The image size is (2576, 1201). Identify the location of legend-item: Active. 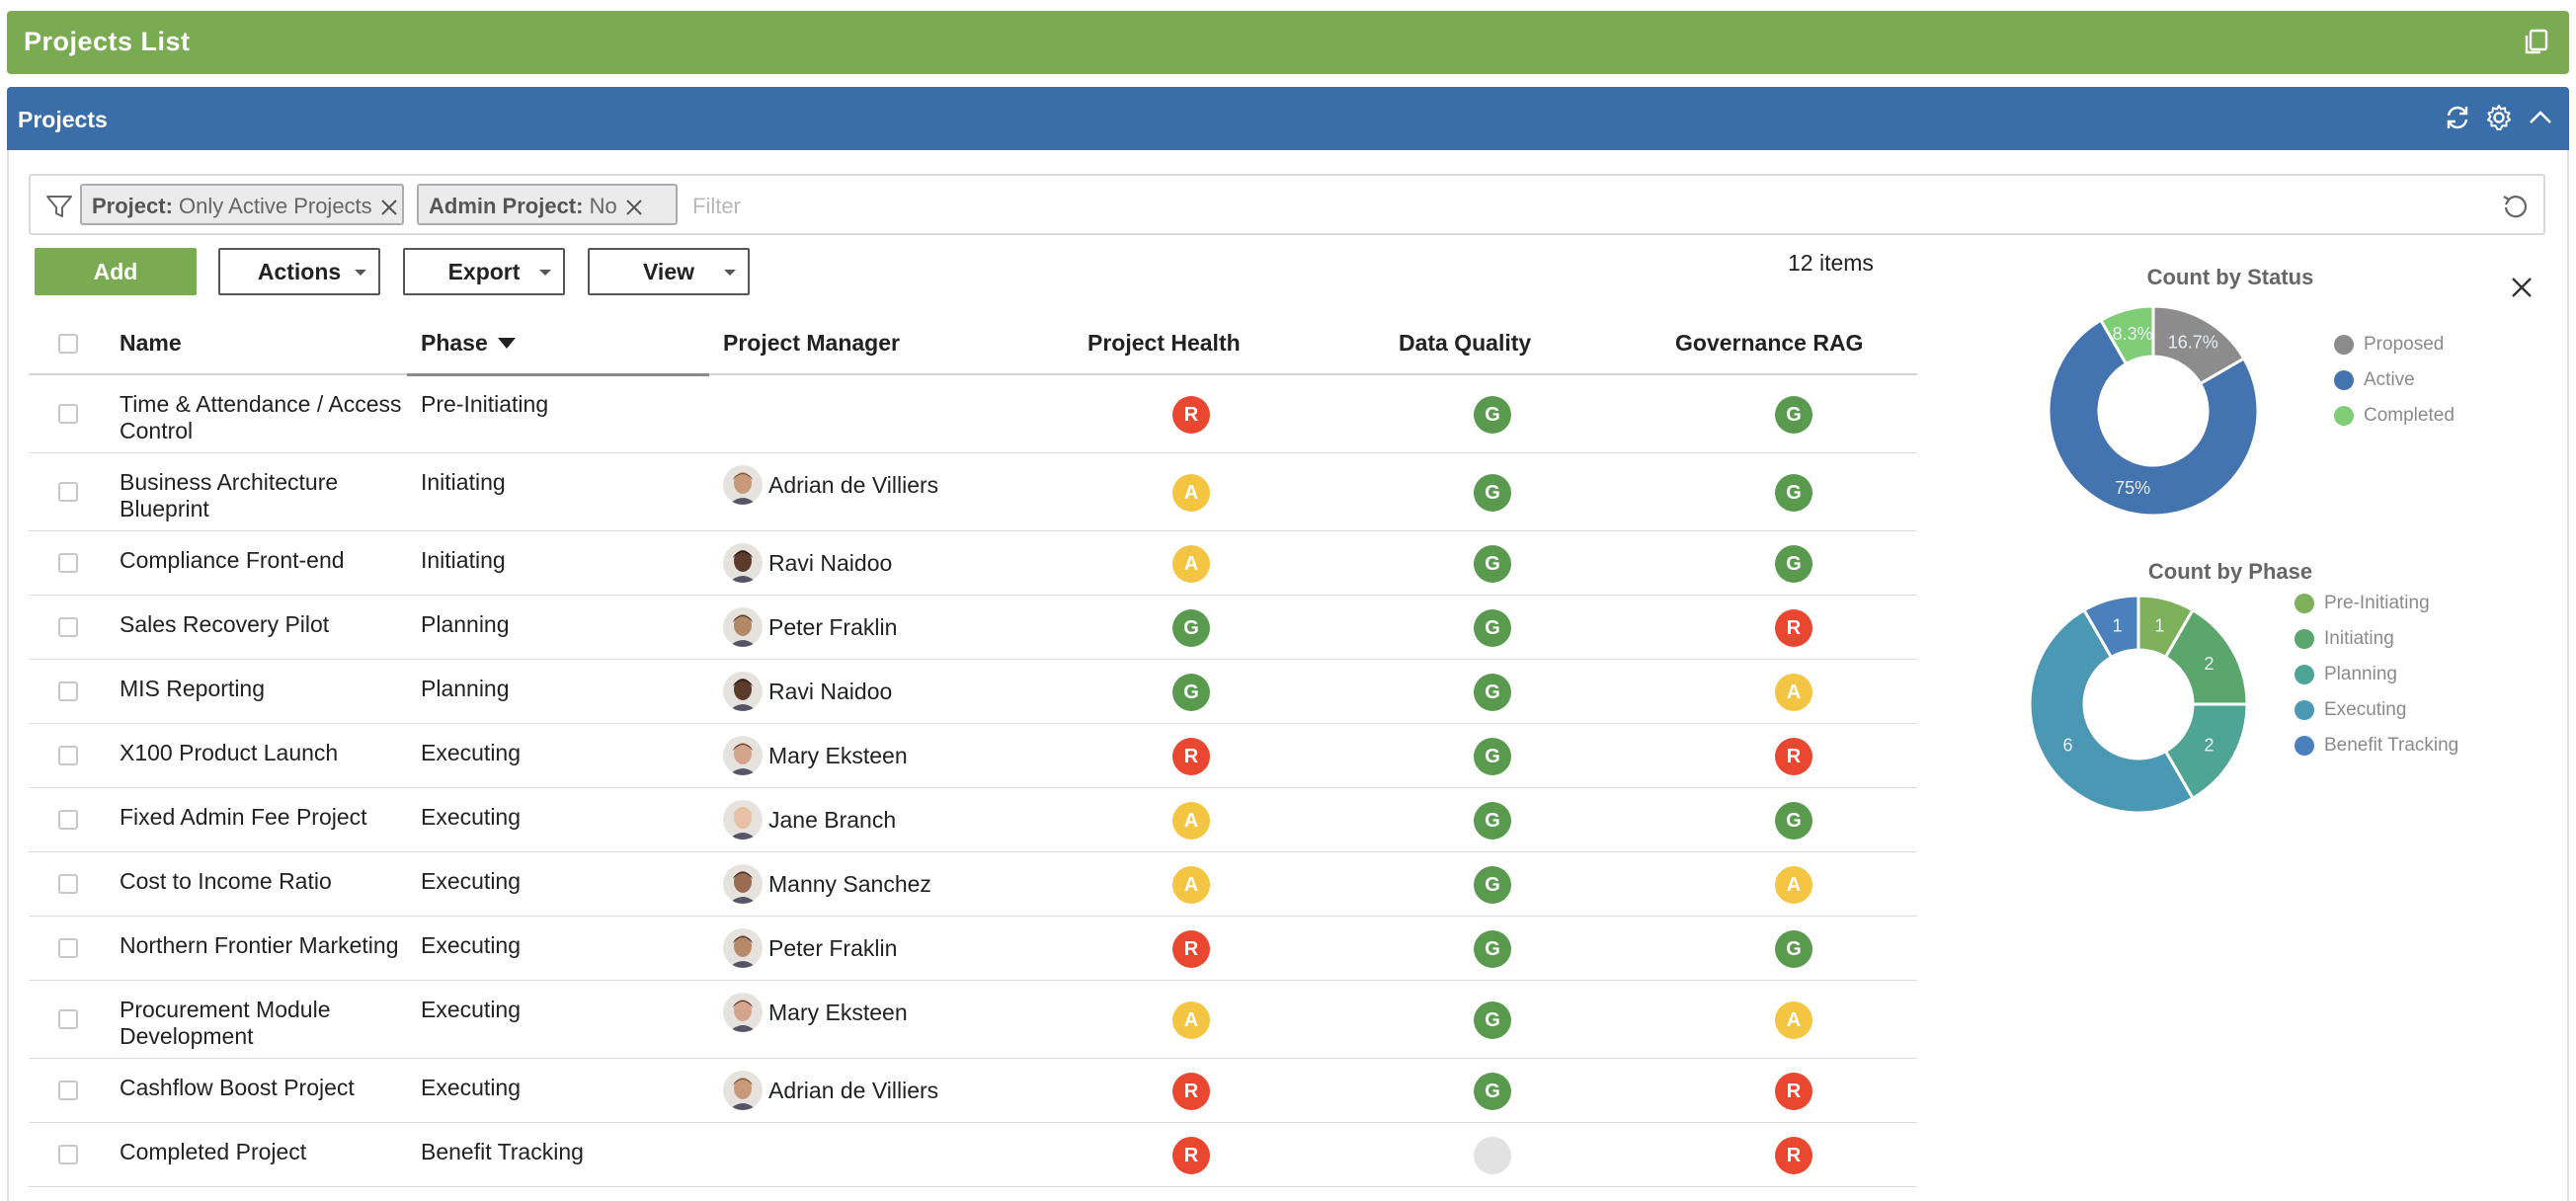
(2374, 380).